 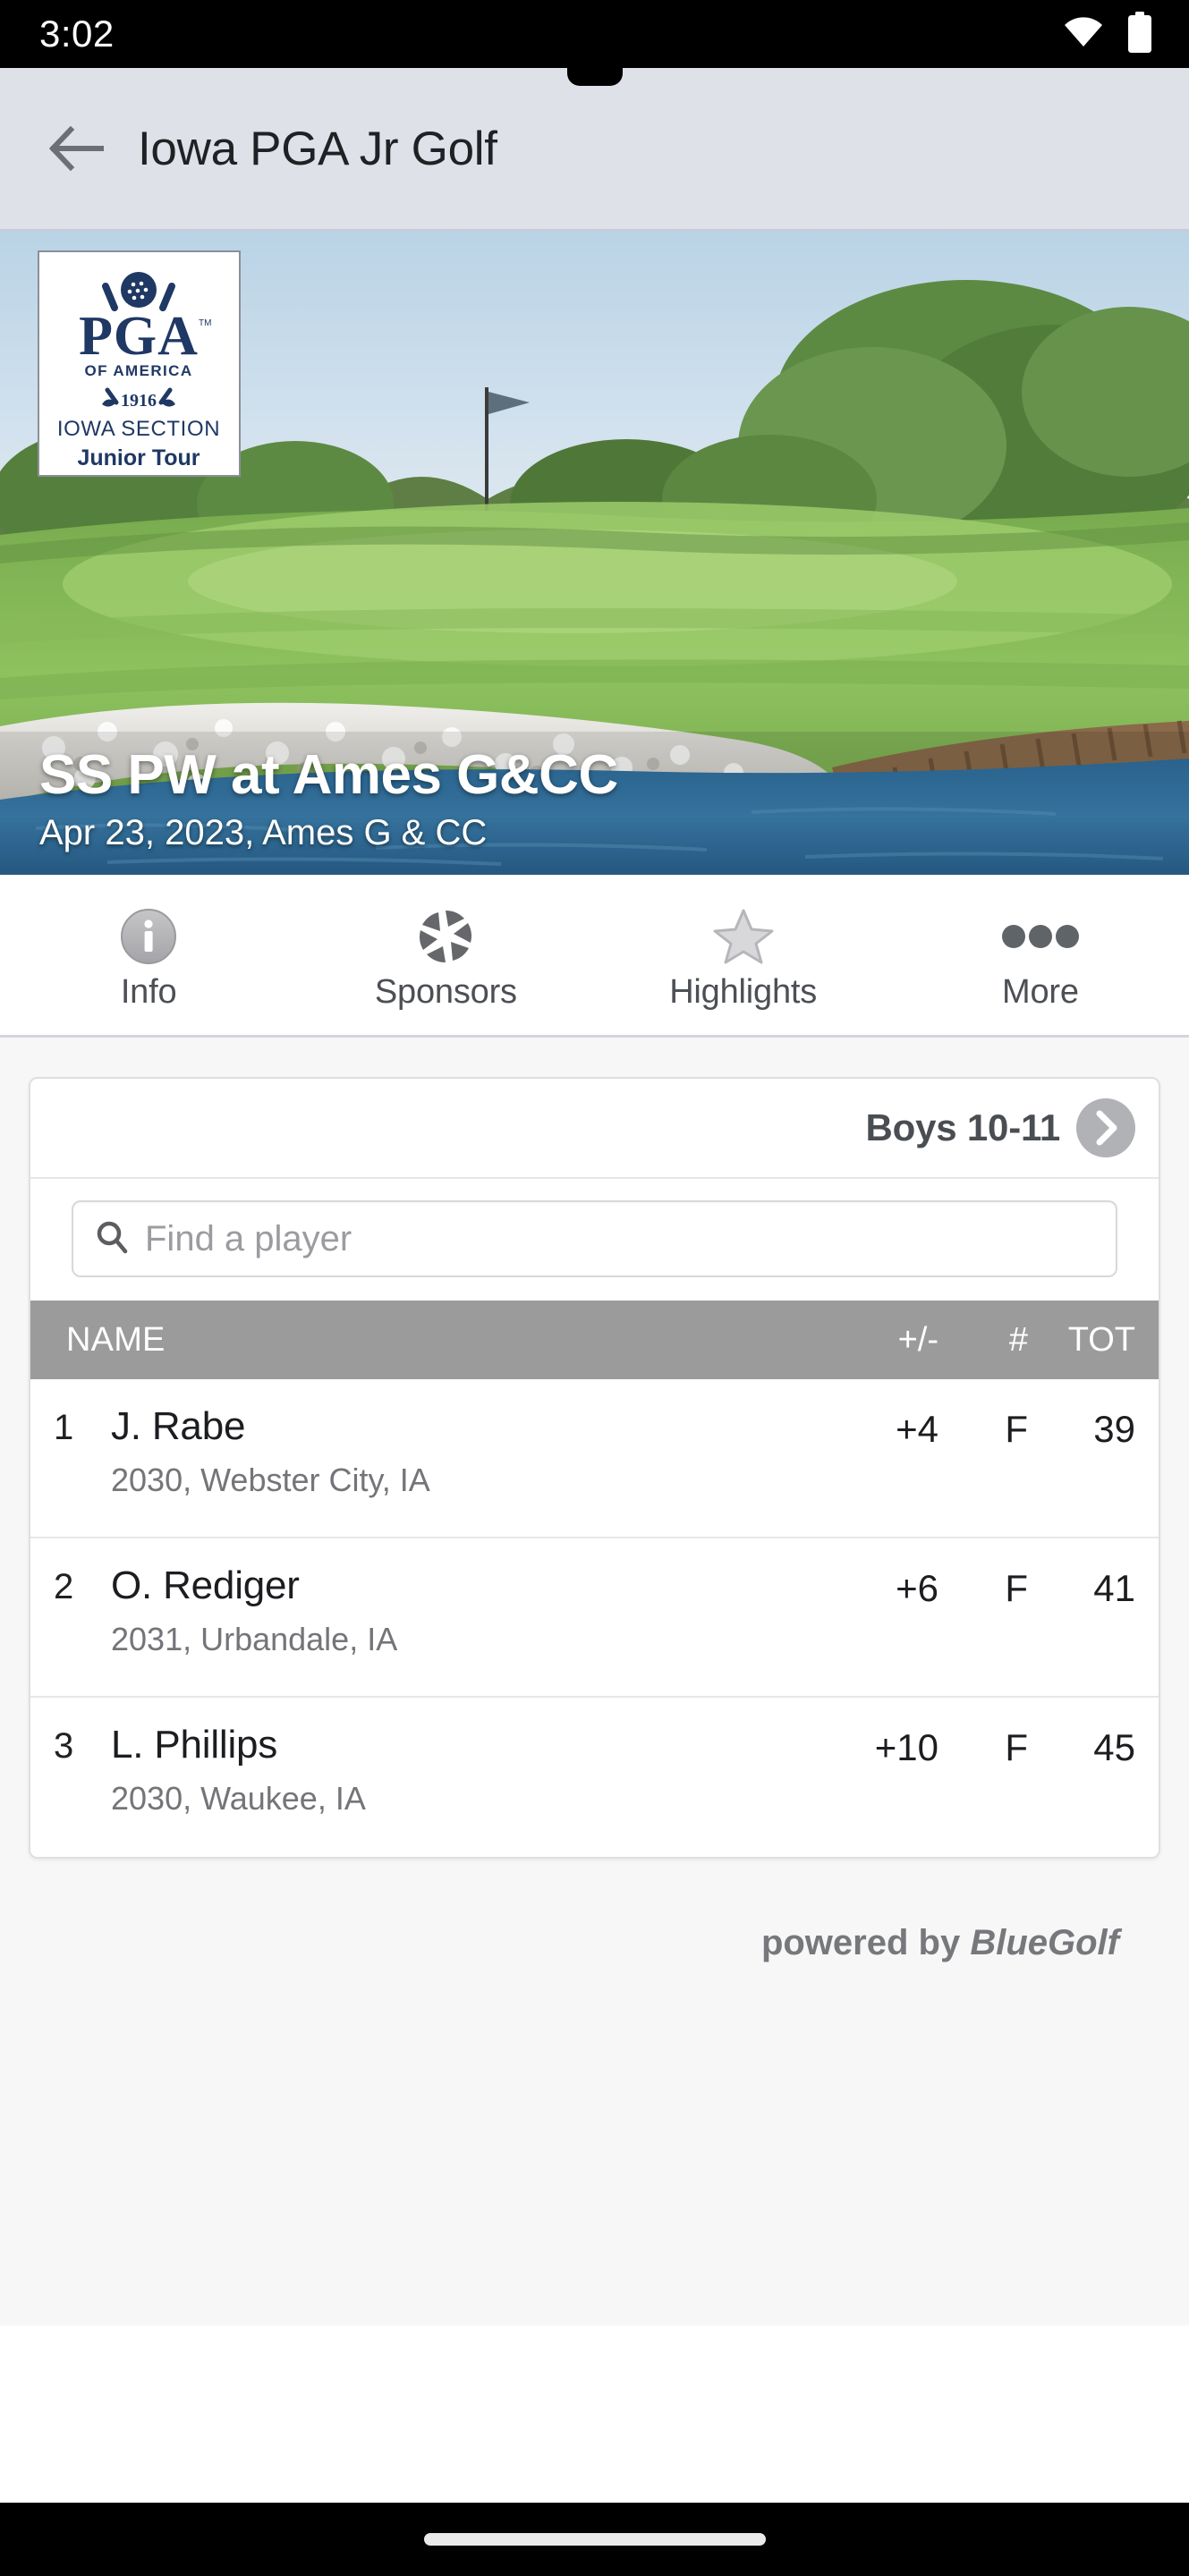 What do you see at coordinates (1114, 1588) in the screenshot?
I see `player-total: 41` at bounding box center [1114, 1588].